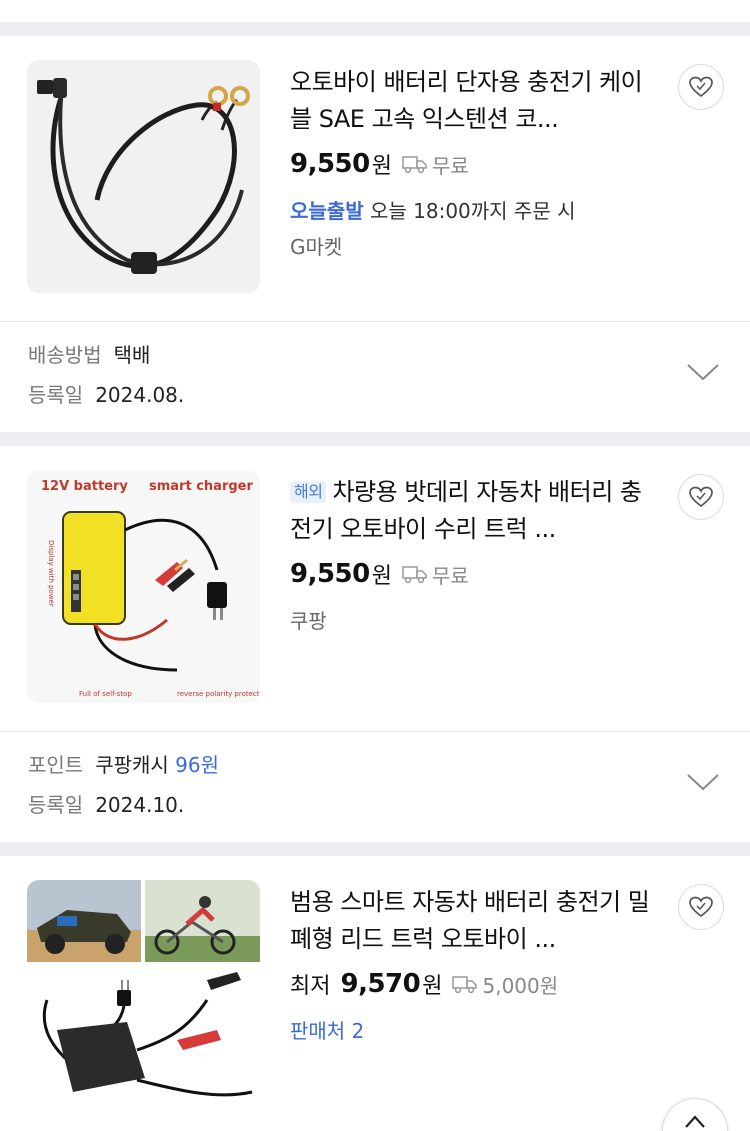  What do you see at coordinates (132, 355) in the screenshot?
I see `meta-value: 택배` at bounding box center [132, 355].